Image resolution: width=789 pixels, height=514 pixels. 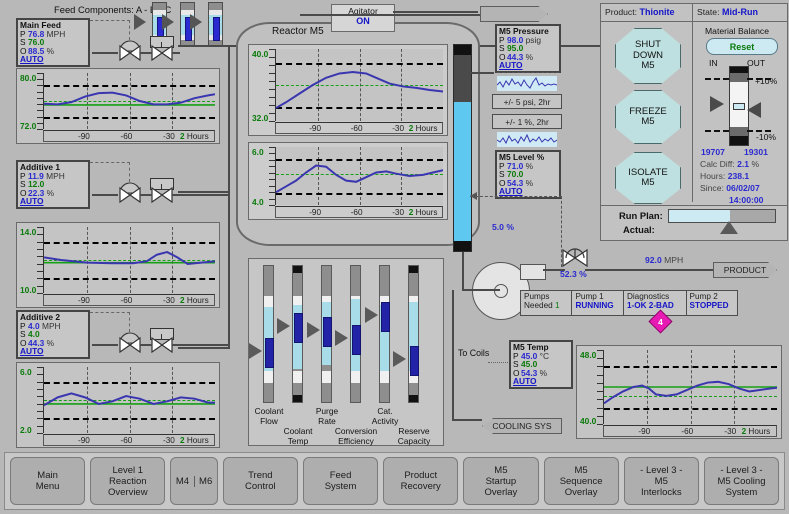 What do you see at coordinates (260, 118) in the screenshot?
I see `trend-ymin: 32.0` at bounding box center [260, 118].